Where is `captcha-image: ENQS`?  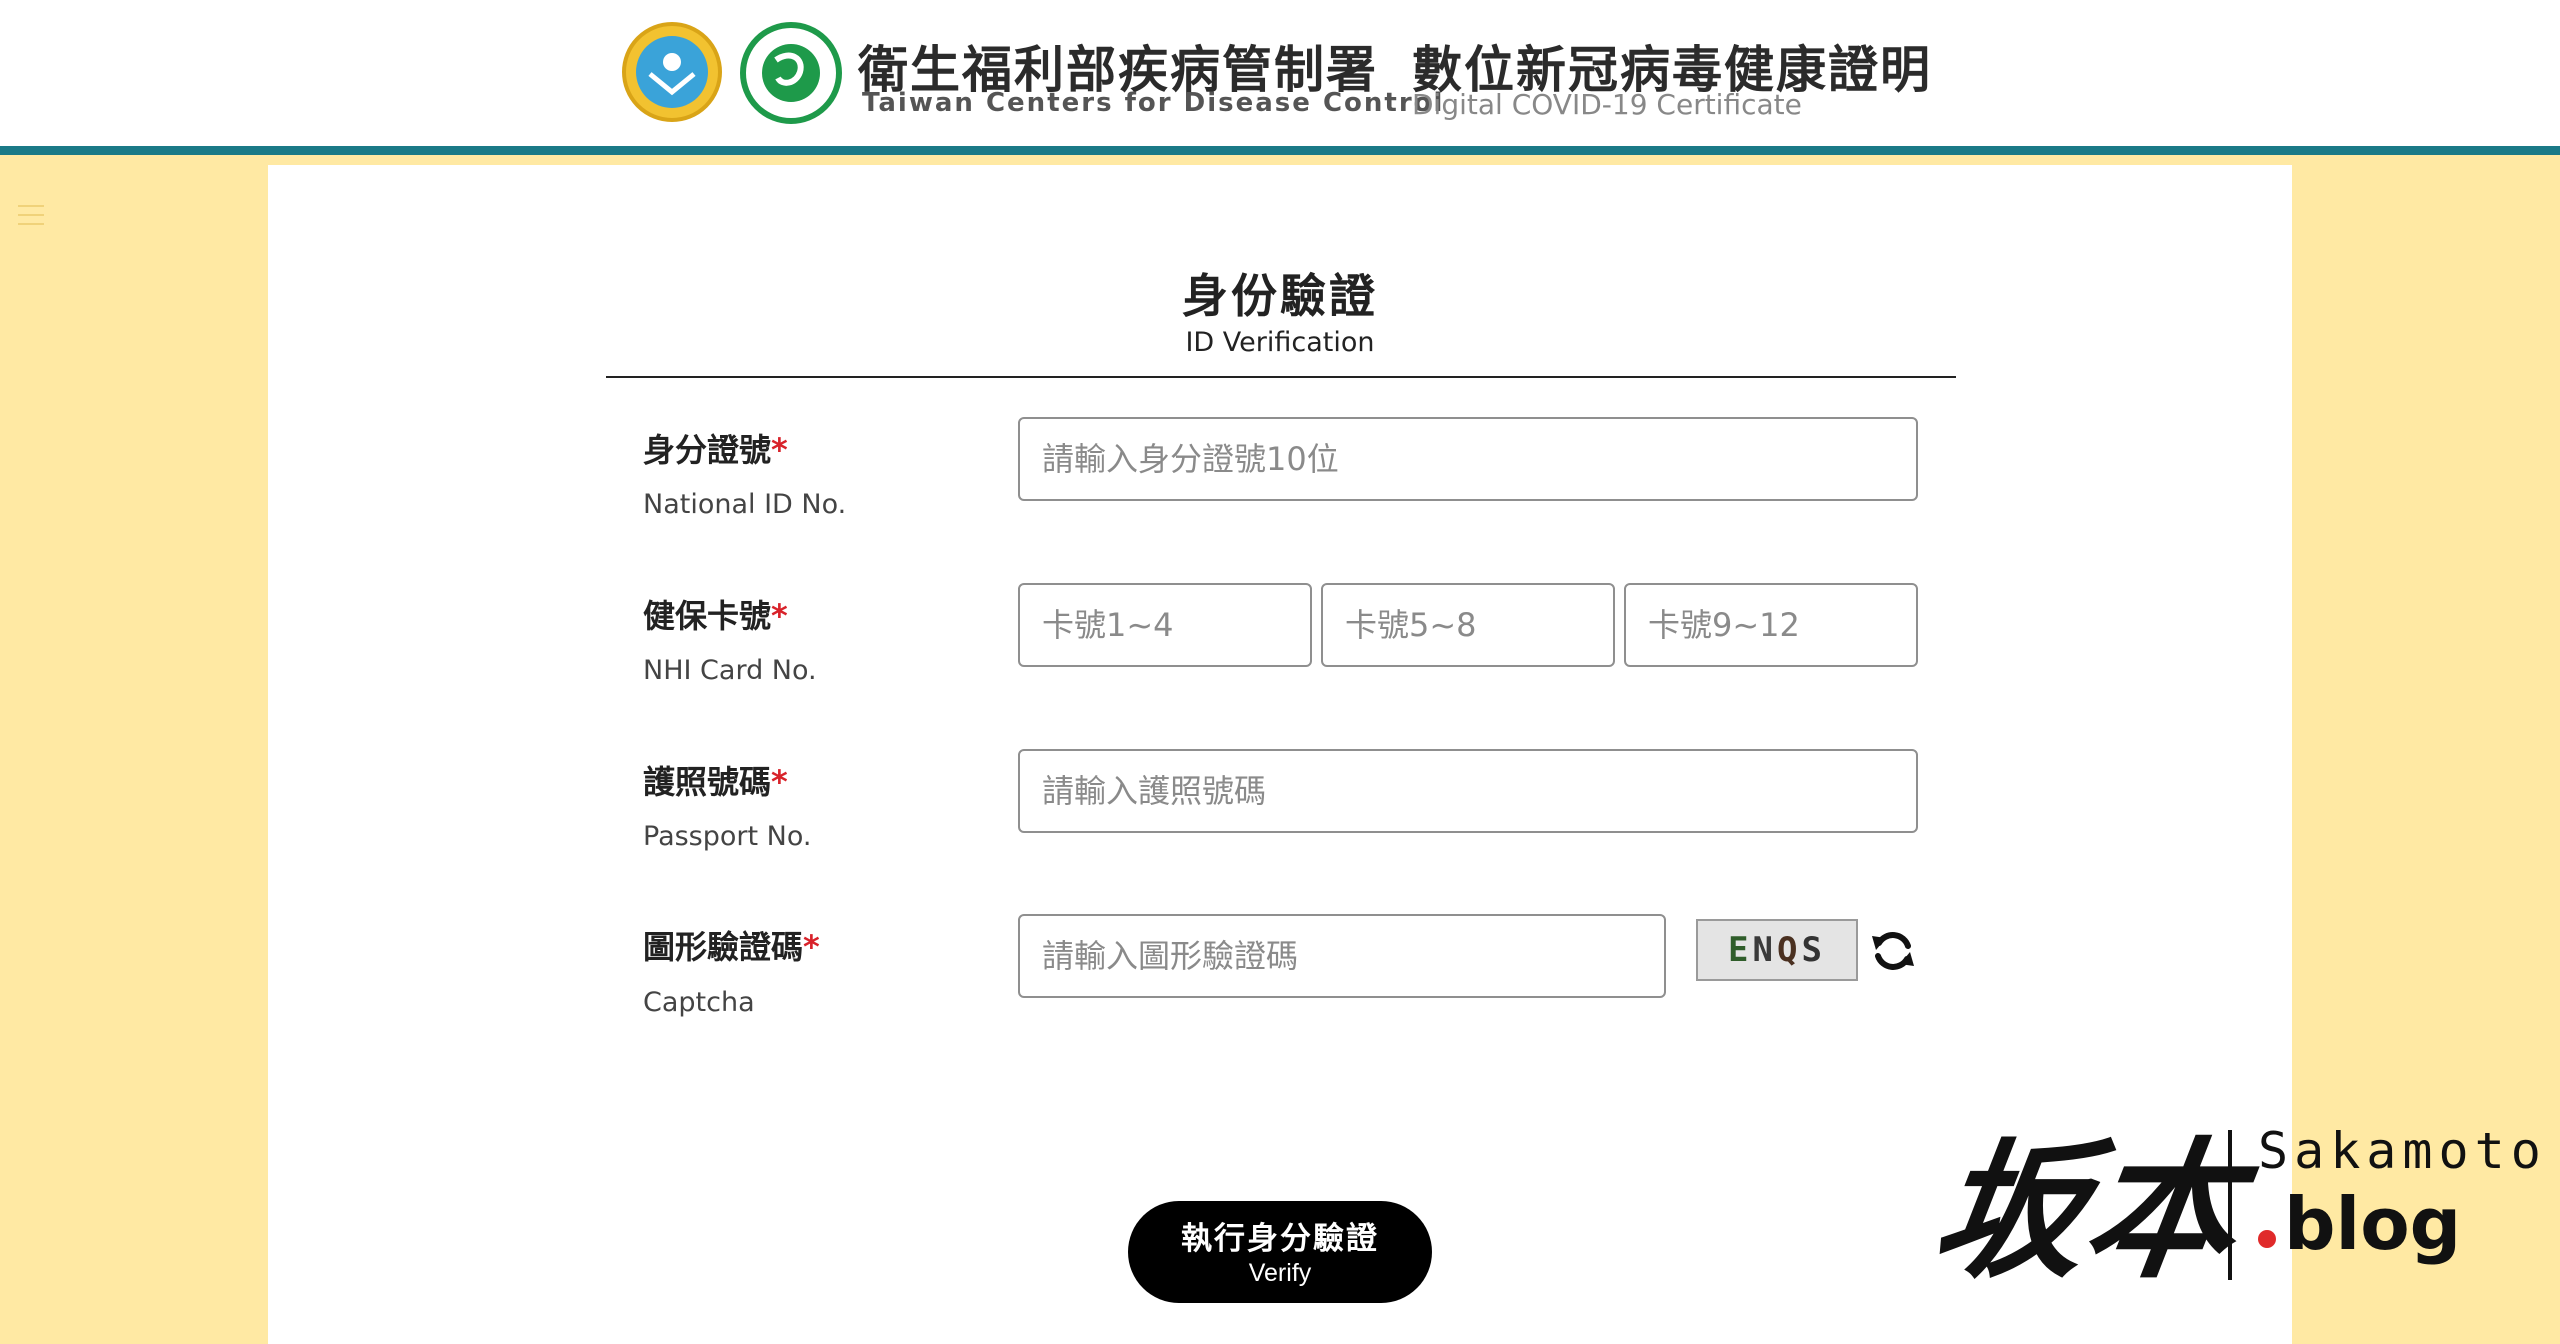
captcha-image: ENQS is located at coordinates (1777, 950).